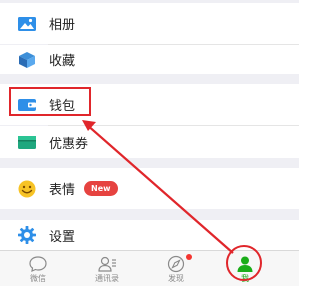 The height and width of the screenshot is (286, 320). What do you see at coordinates (27, 24) in the screenshot?
I see `album-icon` at bounding box center [27, 24].